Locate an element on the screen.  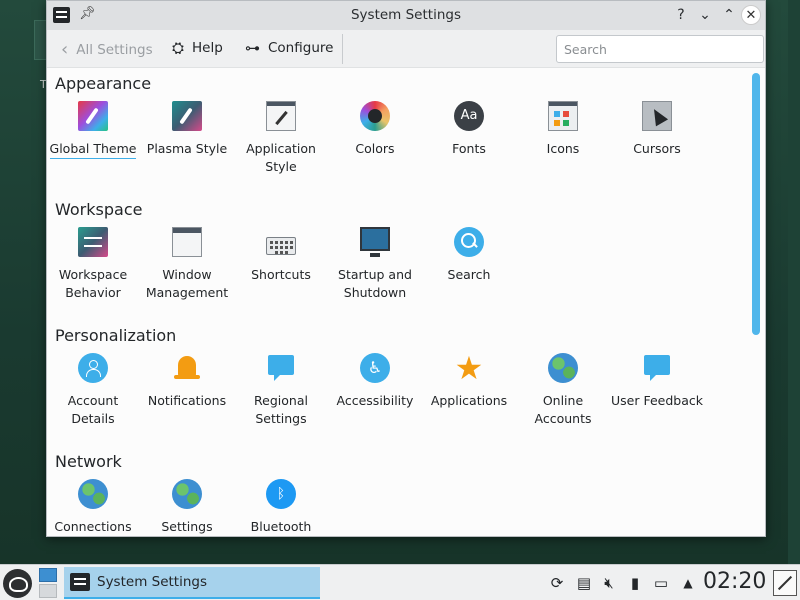
item-cursors: Cursors is located at coordinates (657, 129).